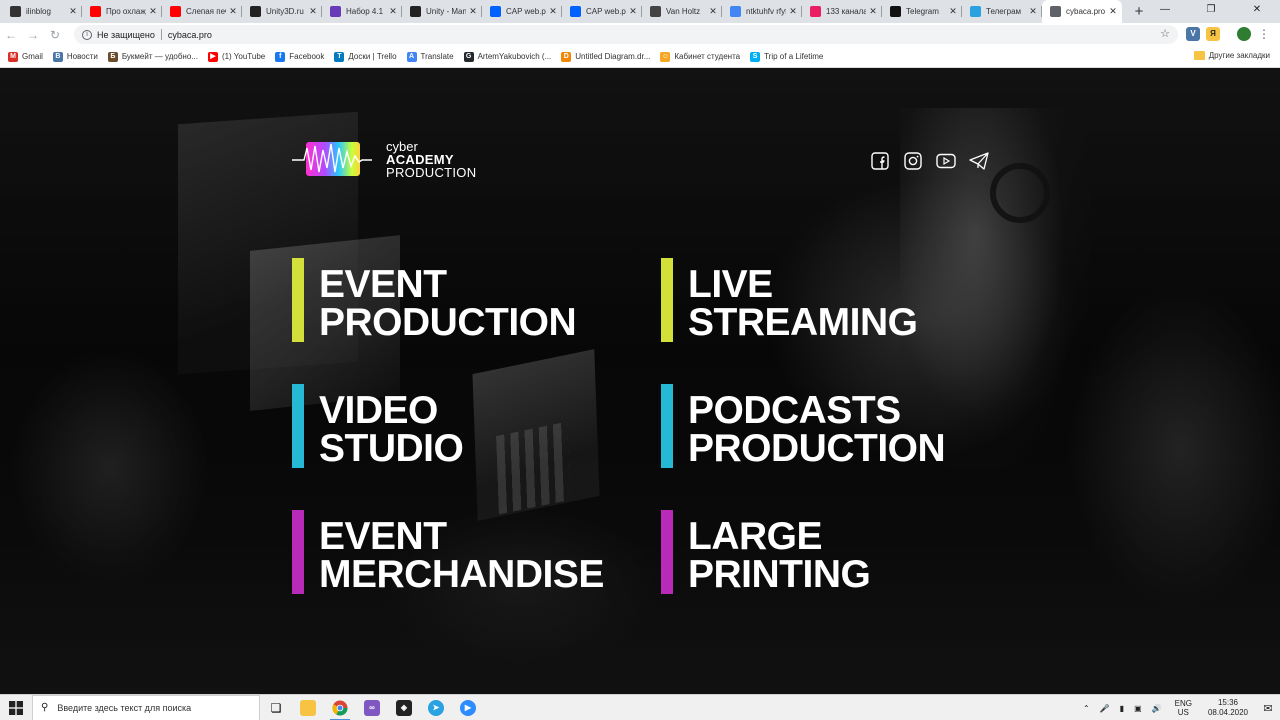 The image size is (1280, 720). Describe the element at coordinates (946, 161) in the screenshot. I see `youtube-icon` at that location.